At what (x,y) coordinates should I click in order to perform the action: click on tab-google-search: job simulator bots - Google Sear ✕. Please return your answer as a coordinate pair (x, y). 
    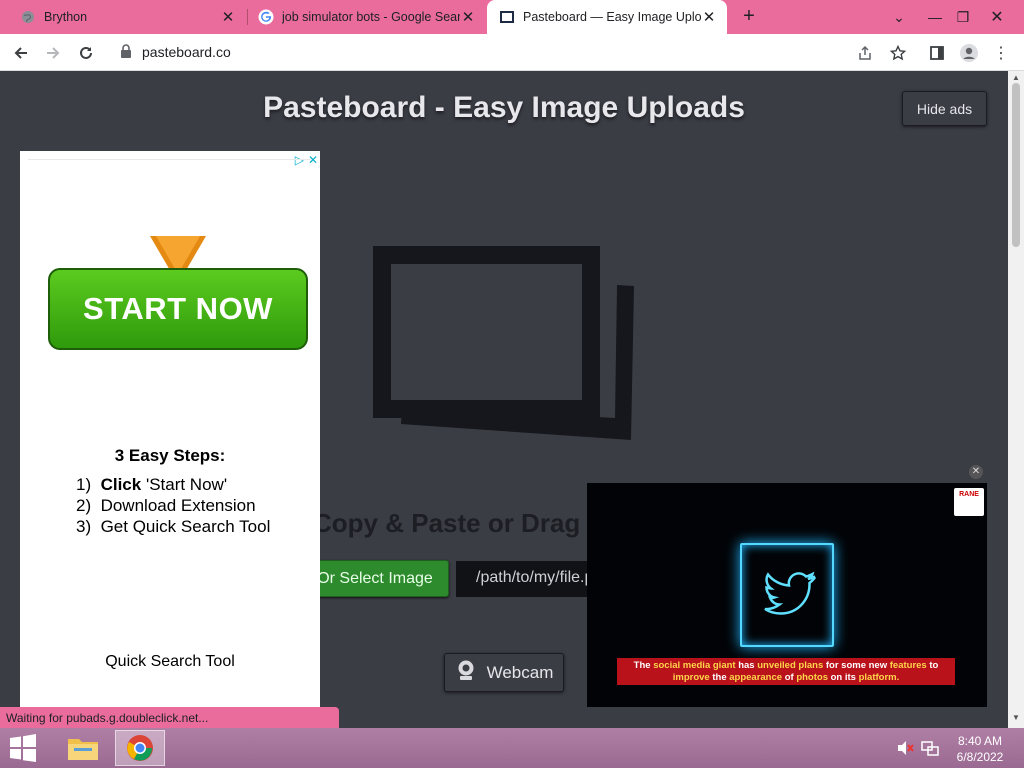
    Looking at the image, I should click on (367, 17).